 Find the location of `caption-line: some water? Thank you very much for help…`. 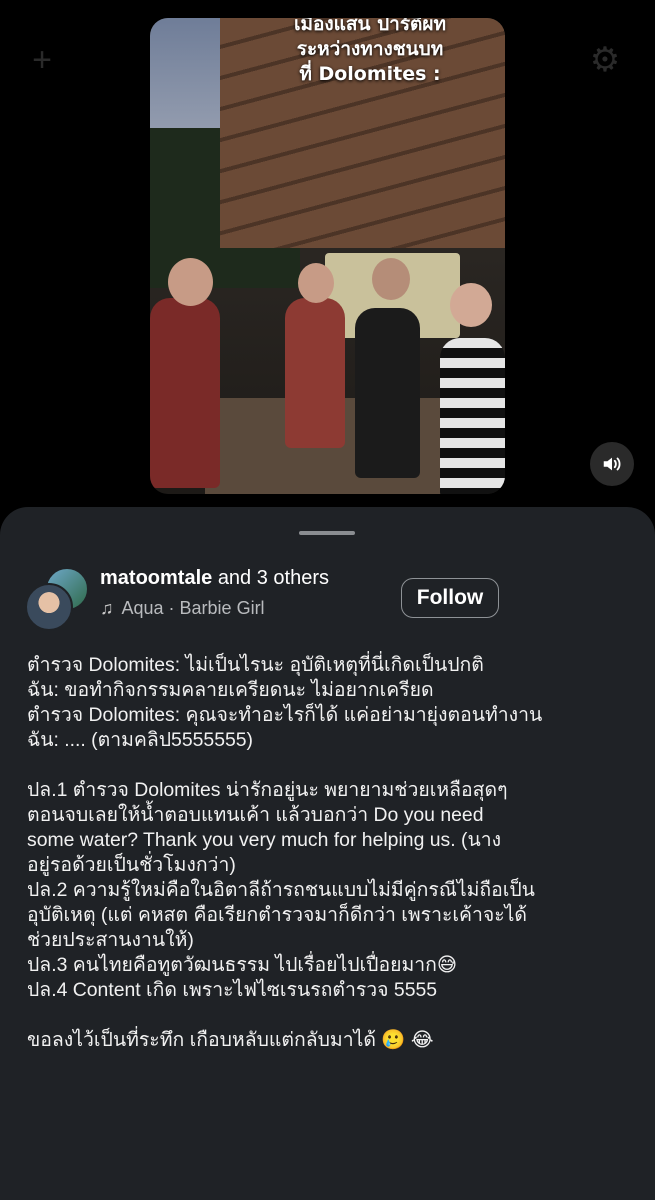

caption-line: some water? Thank you very much for help… is located at coordinates (264, 840).